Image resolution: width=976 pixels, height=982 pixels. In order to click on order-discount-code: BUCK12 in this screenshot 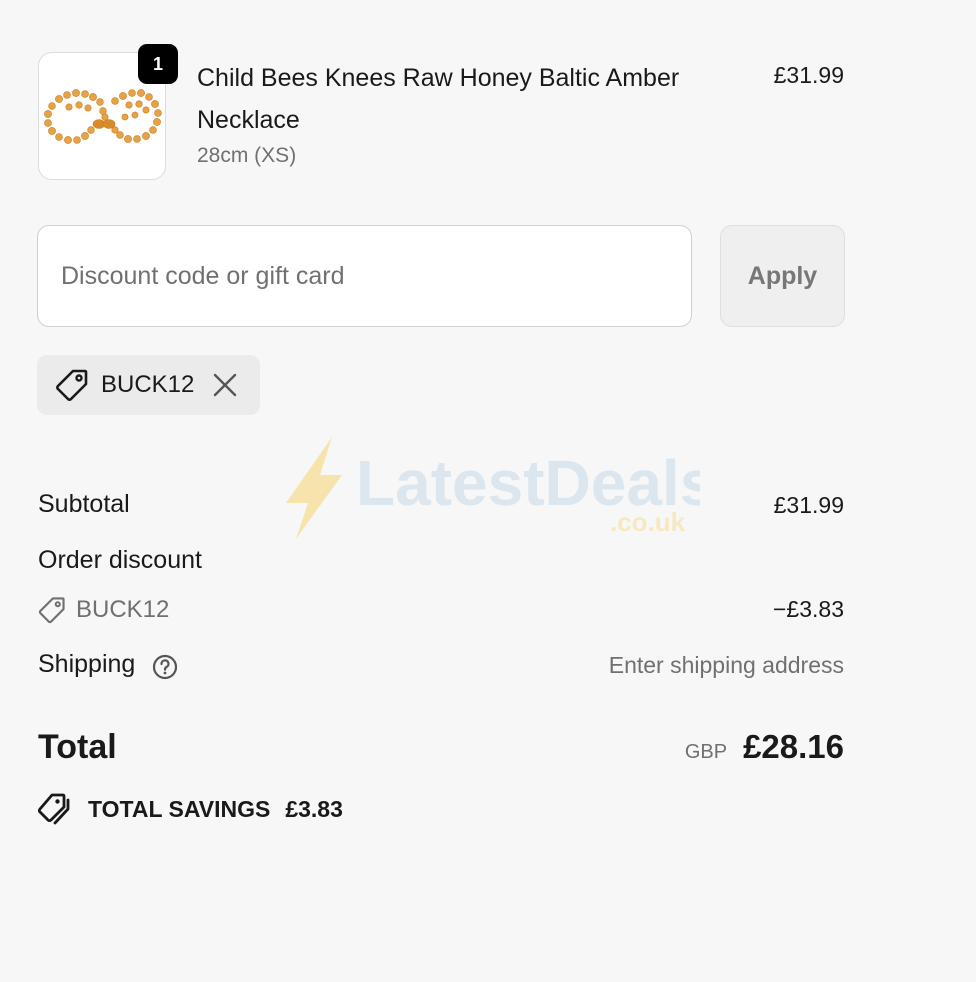, I will do `click(103, 610)`.